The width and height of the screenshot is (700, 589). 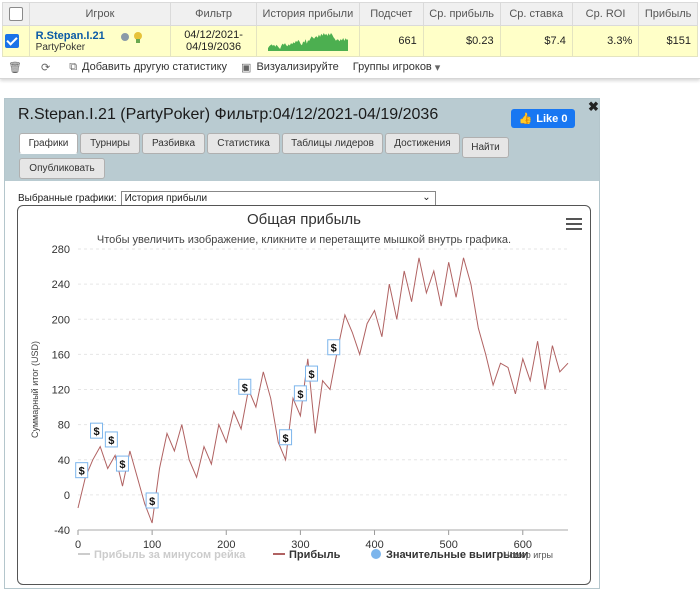 What do you see at coordinates (525, 119) in the screenshot?
I see `thumbs-up-icon: 👍` at bounding box center [525, 119].